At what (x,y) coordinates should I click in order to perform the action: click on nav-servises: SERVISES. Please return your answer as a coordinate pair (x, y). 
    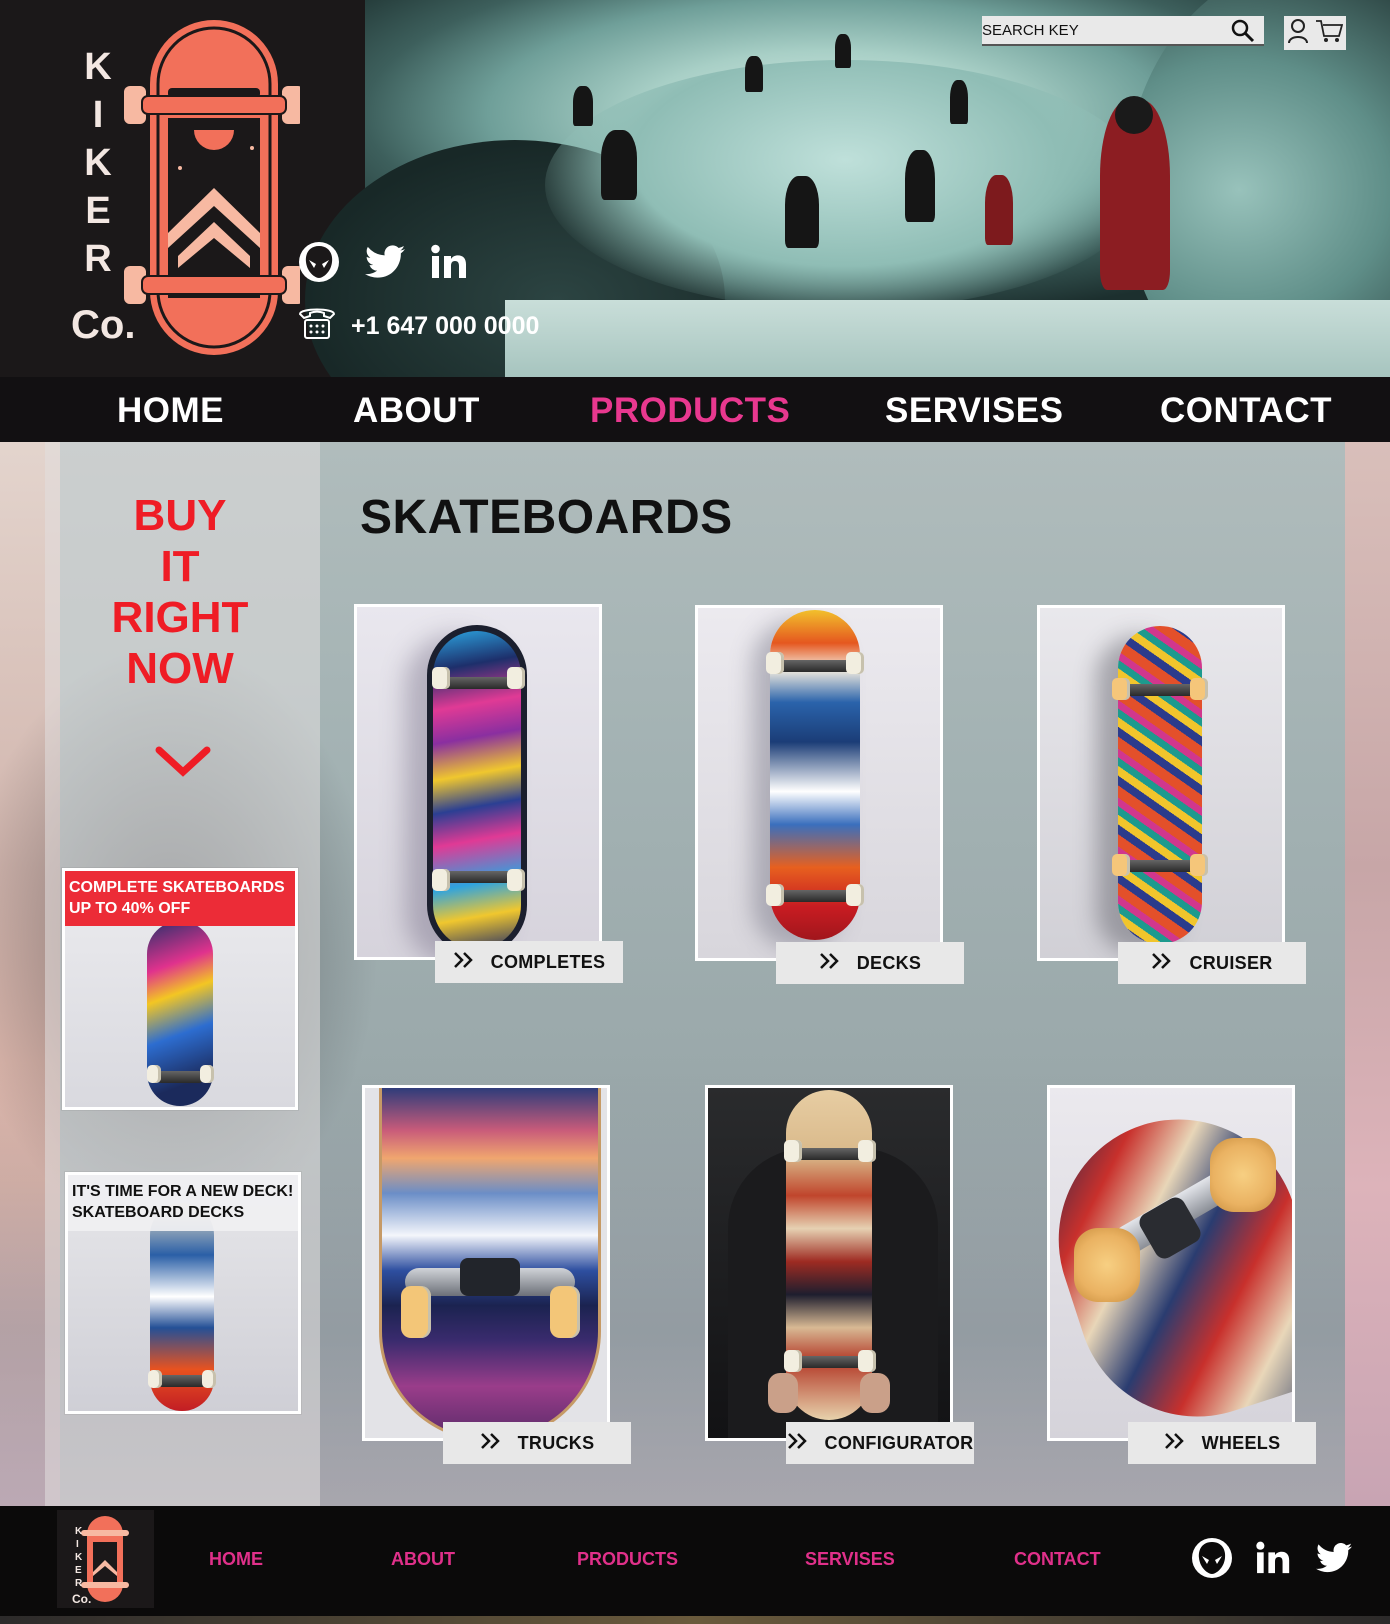
    Looking at the image, I should click on (974, 411).